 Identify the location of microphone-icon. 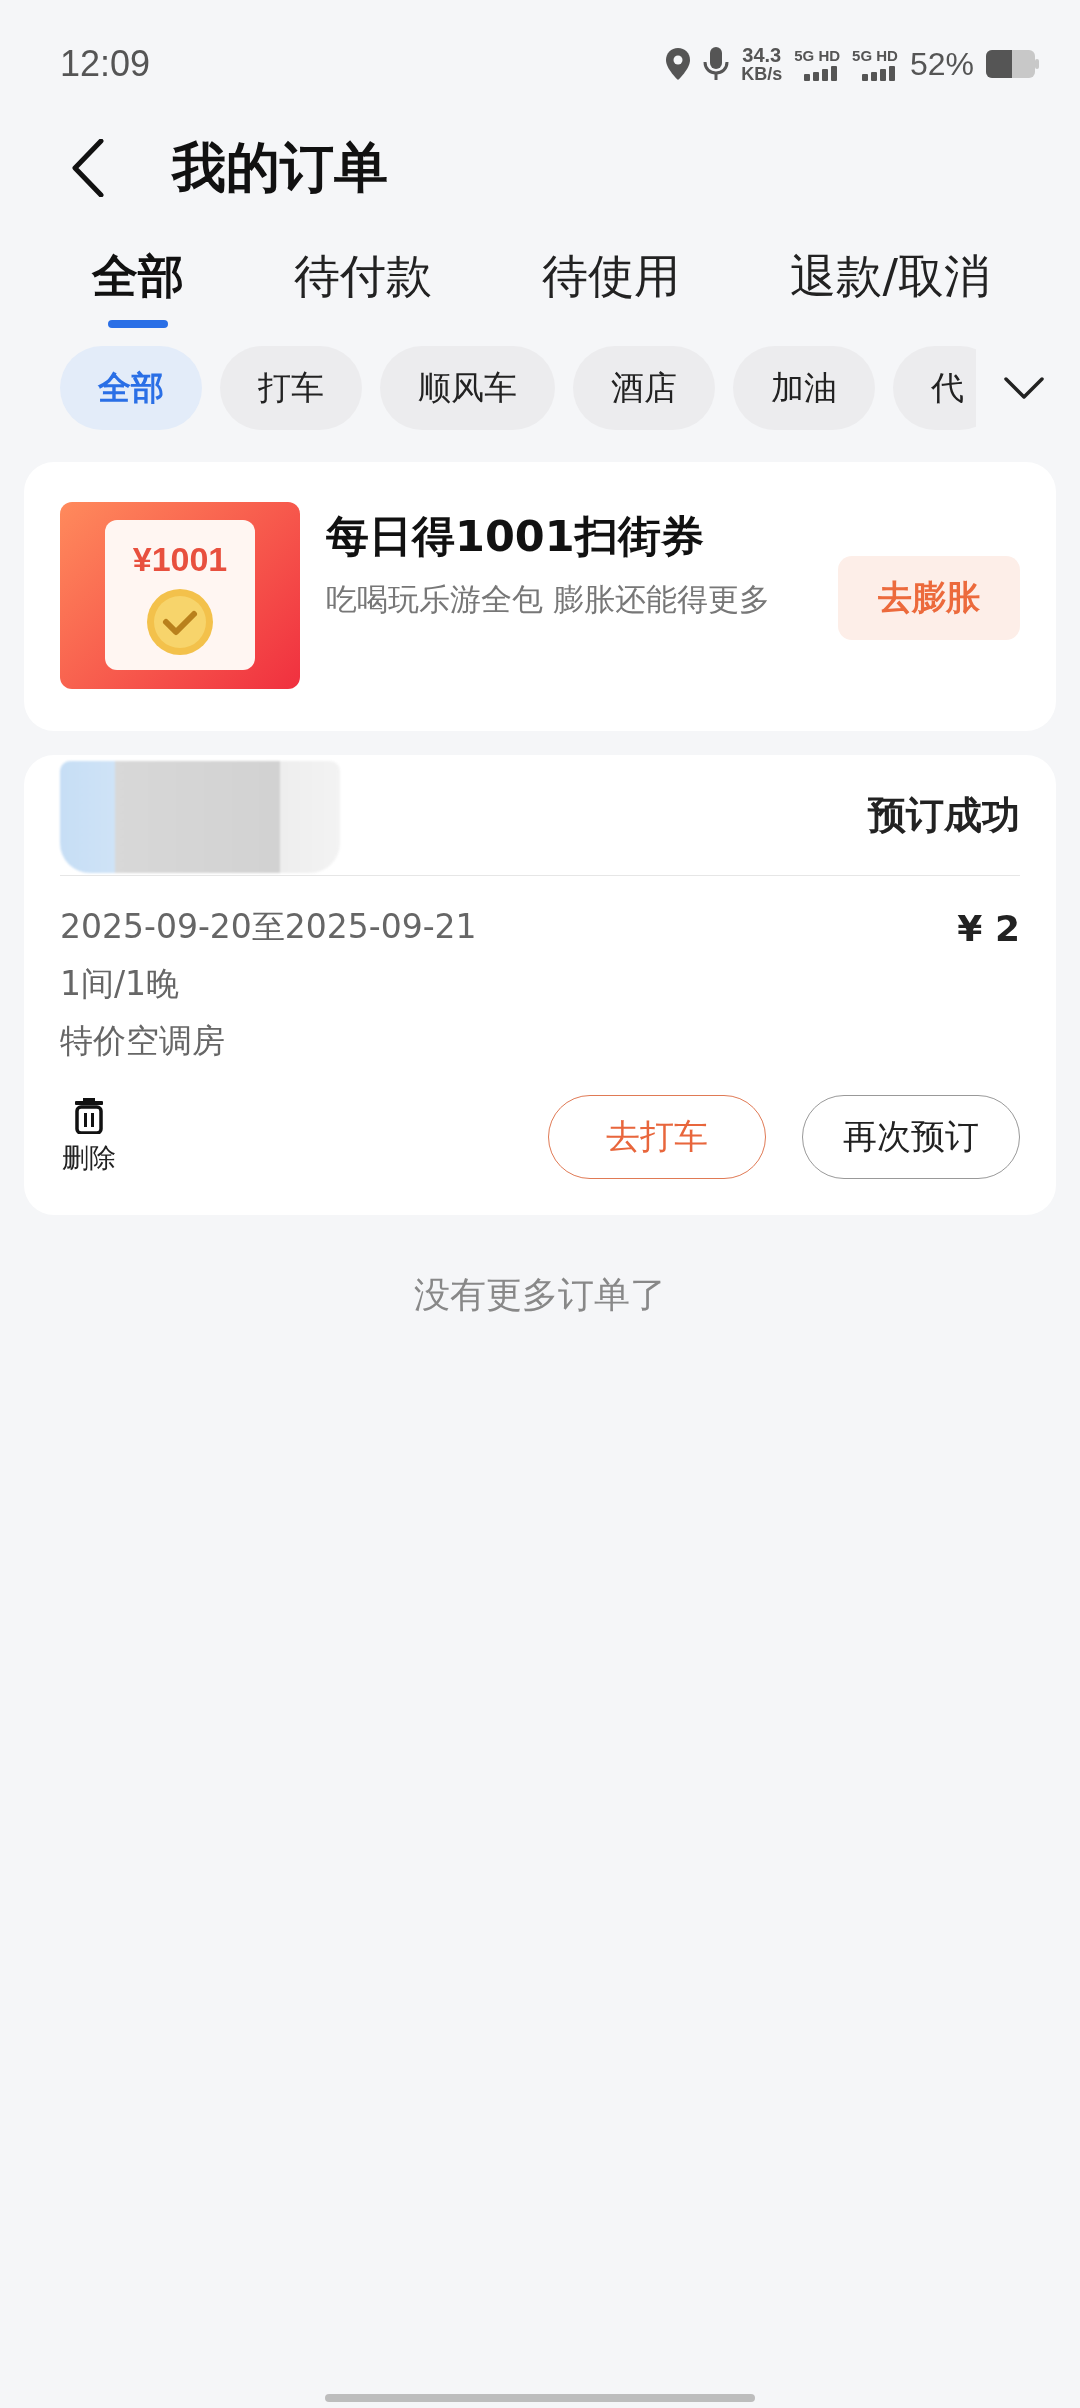
(716, 64).